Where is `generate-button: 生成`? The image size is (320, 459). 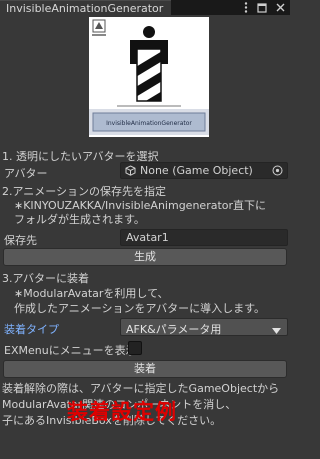
generate-button: 生成 is located at coordinates (145, 257).